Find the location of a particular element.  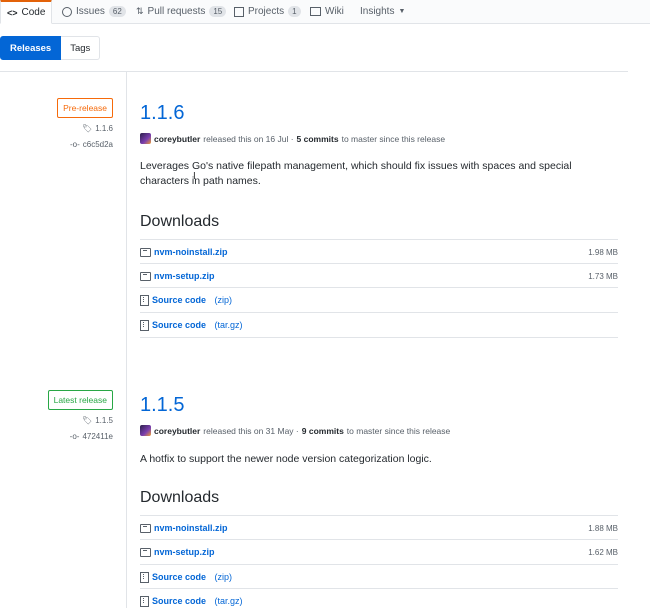

release-commit: -o- 472411e is located at coordinates (91, 436).